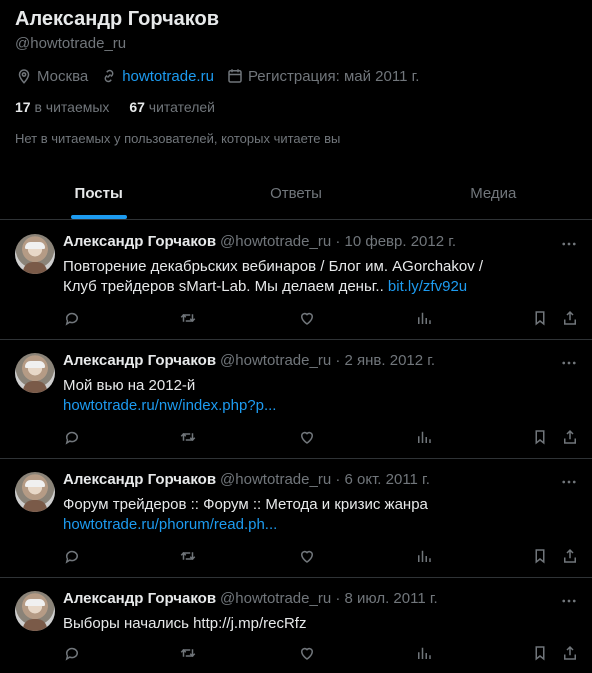 The width and height of the screenshot is (592, 673). I want to click on following-count: 17, so click(23, 107).